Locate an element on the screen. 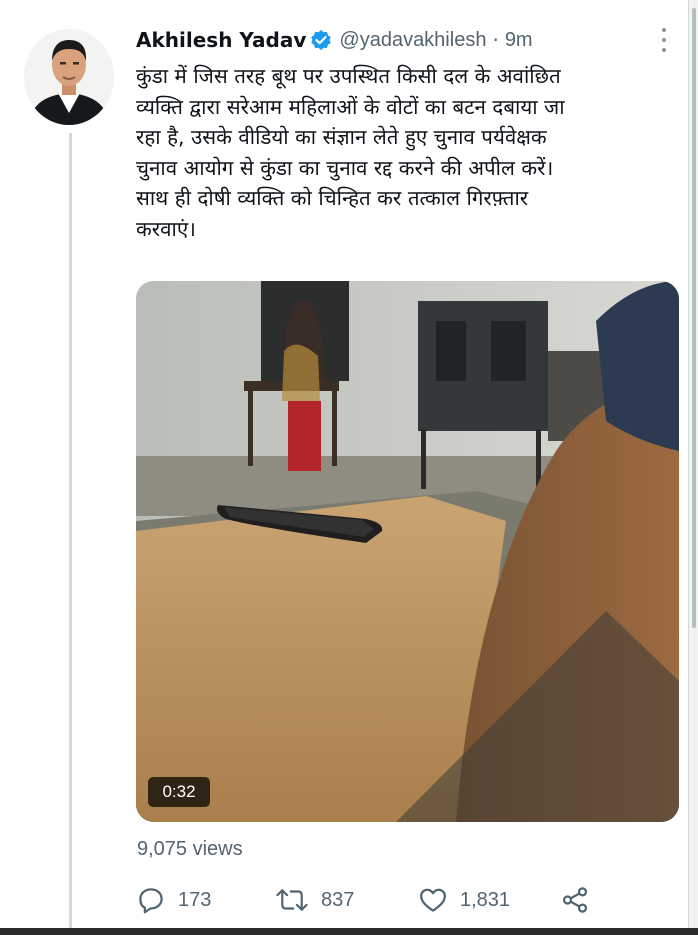  author-handle: @yadavakhilesh is located at coordinates (412, 40).